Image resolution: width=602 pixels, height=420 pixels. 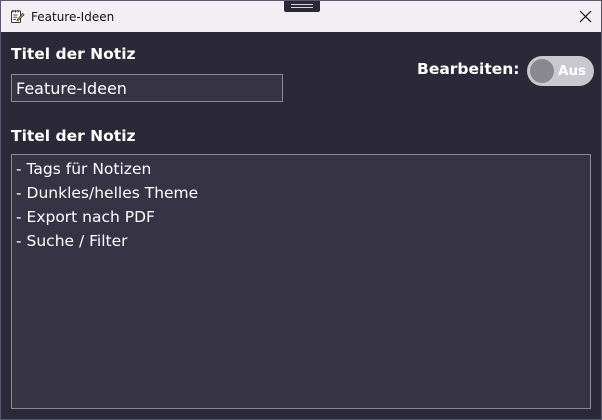 What do you see at coordinates (73, 17) in the screenshot?
I see `window-title: Feature-Ideen` at bounding box center [73, 17].